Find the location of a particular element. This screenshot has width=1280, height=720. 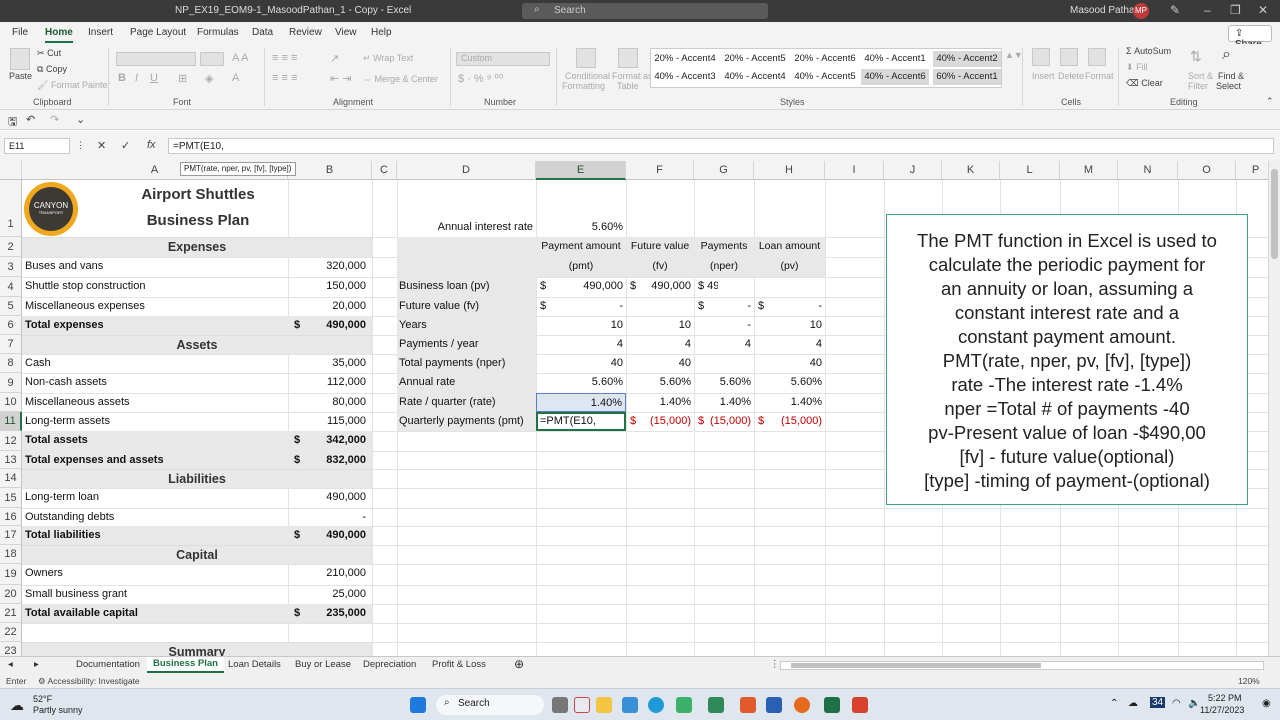

app-icon is located at coordinates (684, 705).